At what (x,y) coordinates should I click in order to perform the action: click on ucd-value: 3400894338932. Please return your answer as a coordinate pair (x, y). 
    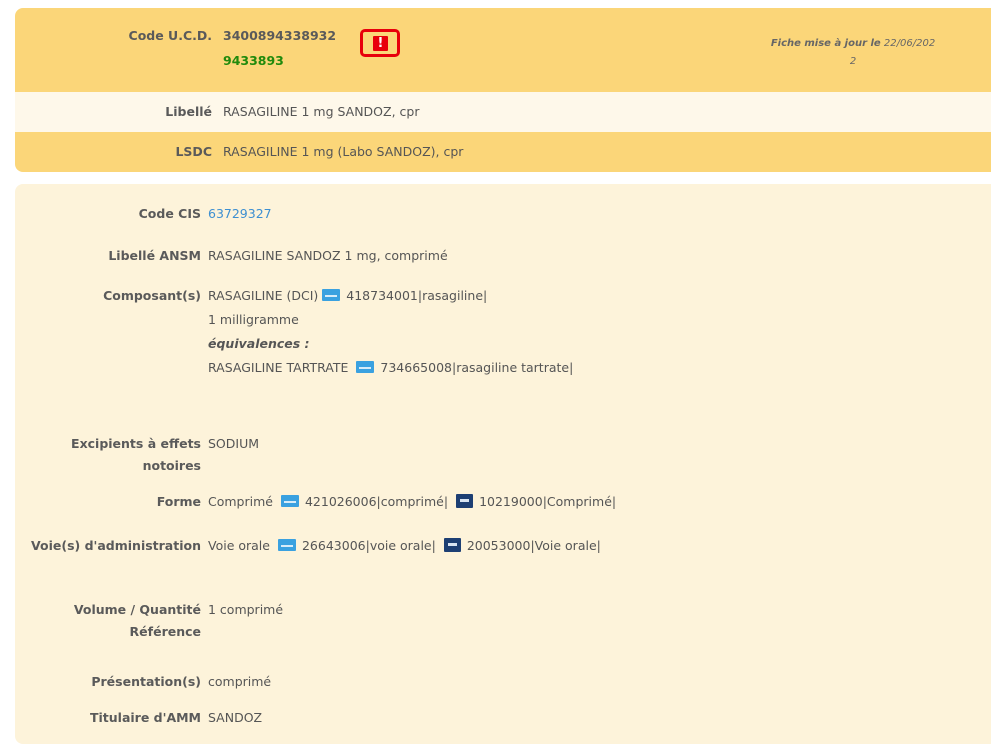
    Looking at the image, I should click on (280, 35).